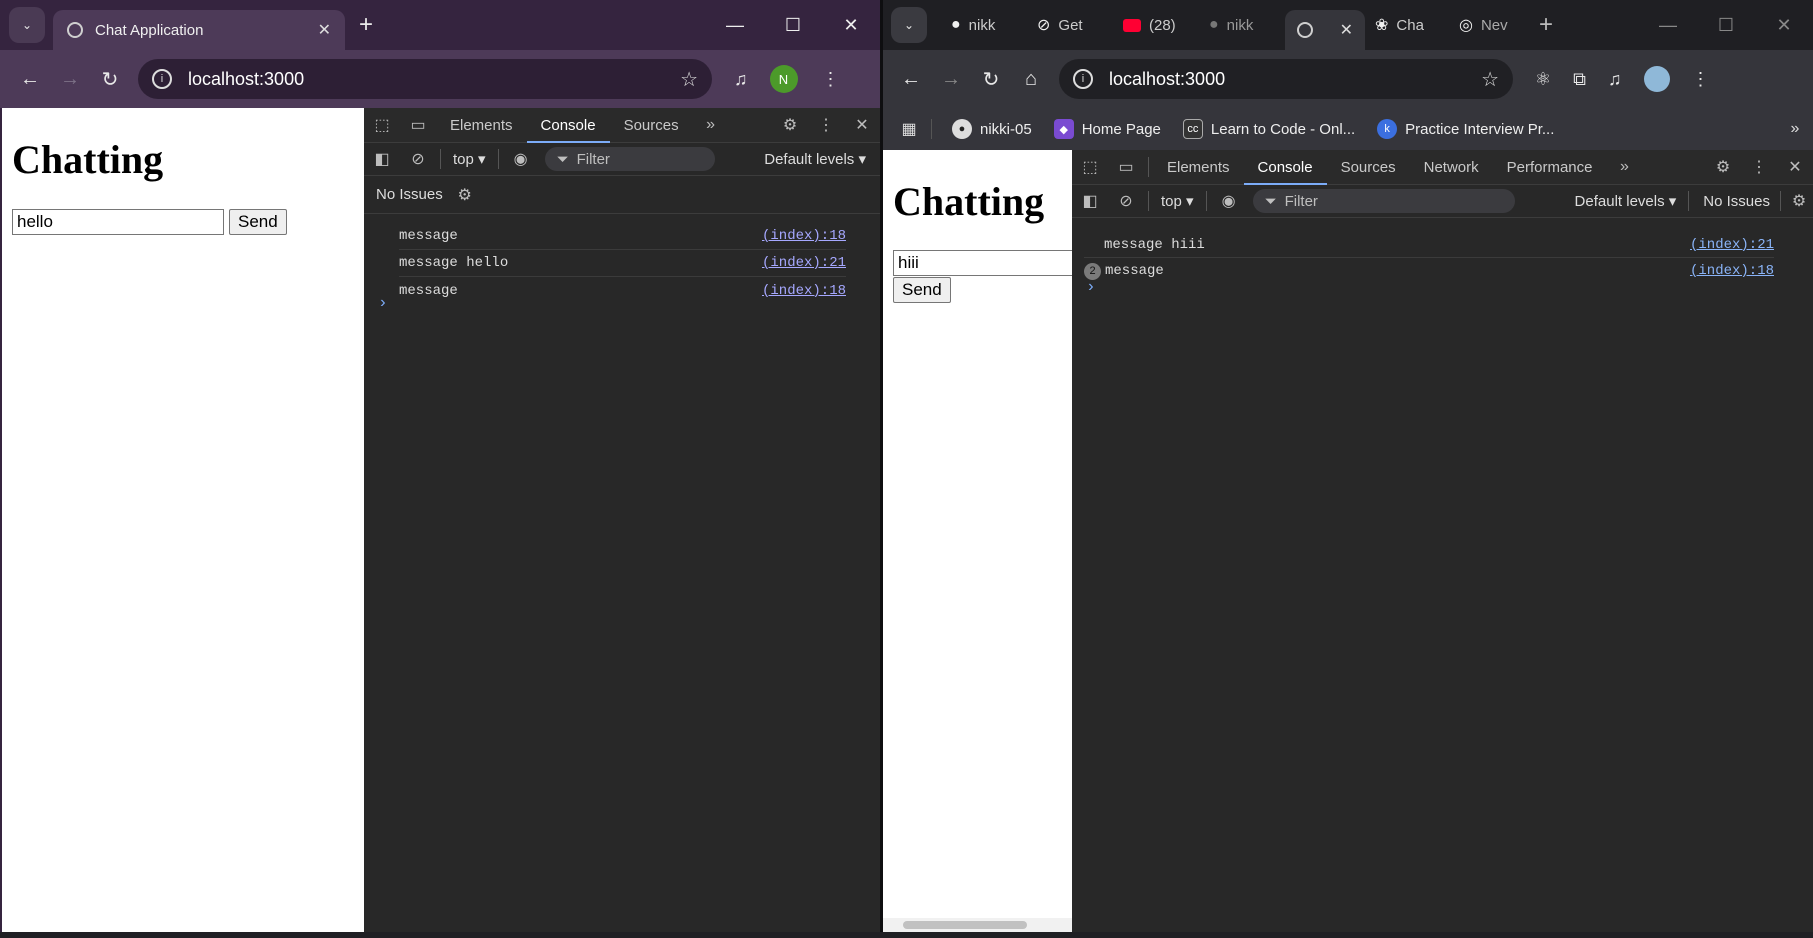 Image resolution: width=1813 pixels, height=938 pixels. What do you see at coordinates (1242, 25) in the screenshot?
I see `tab-github-2: ● nikk` at bounding box center [1242, 25].